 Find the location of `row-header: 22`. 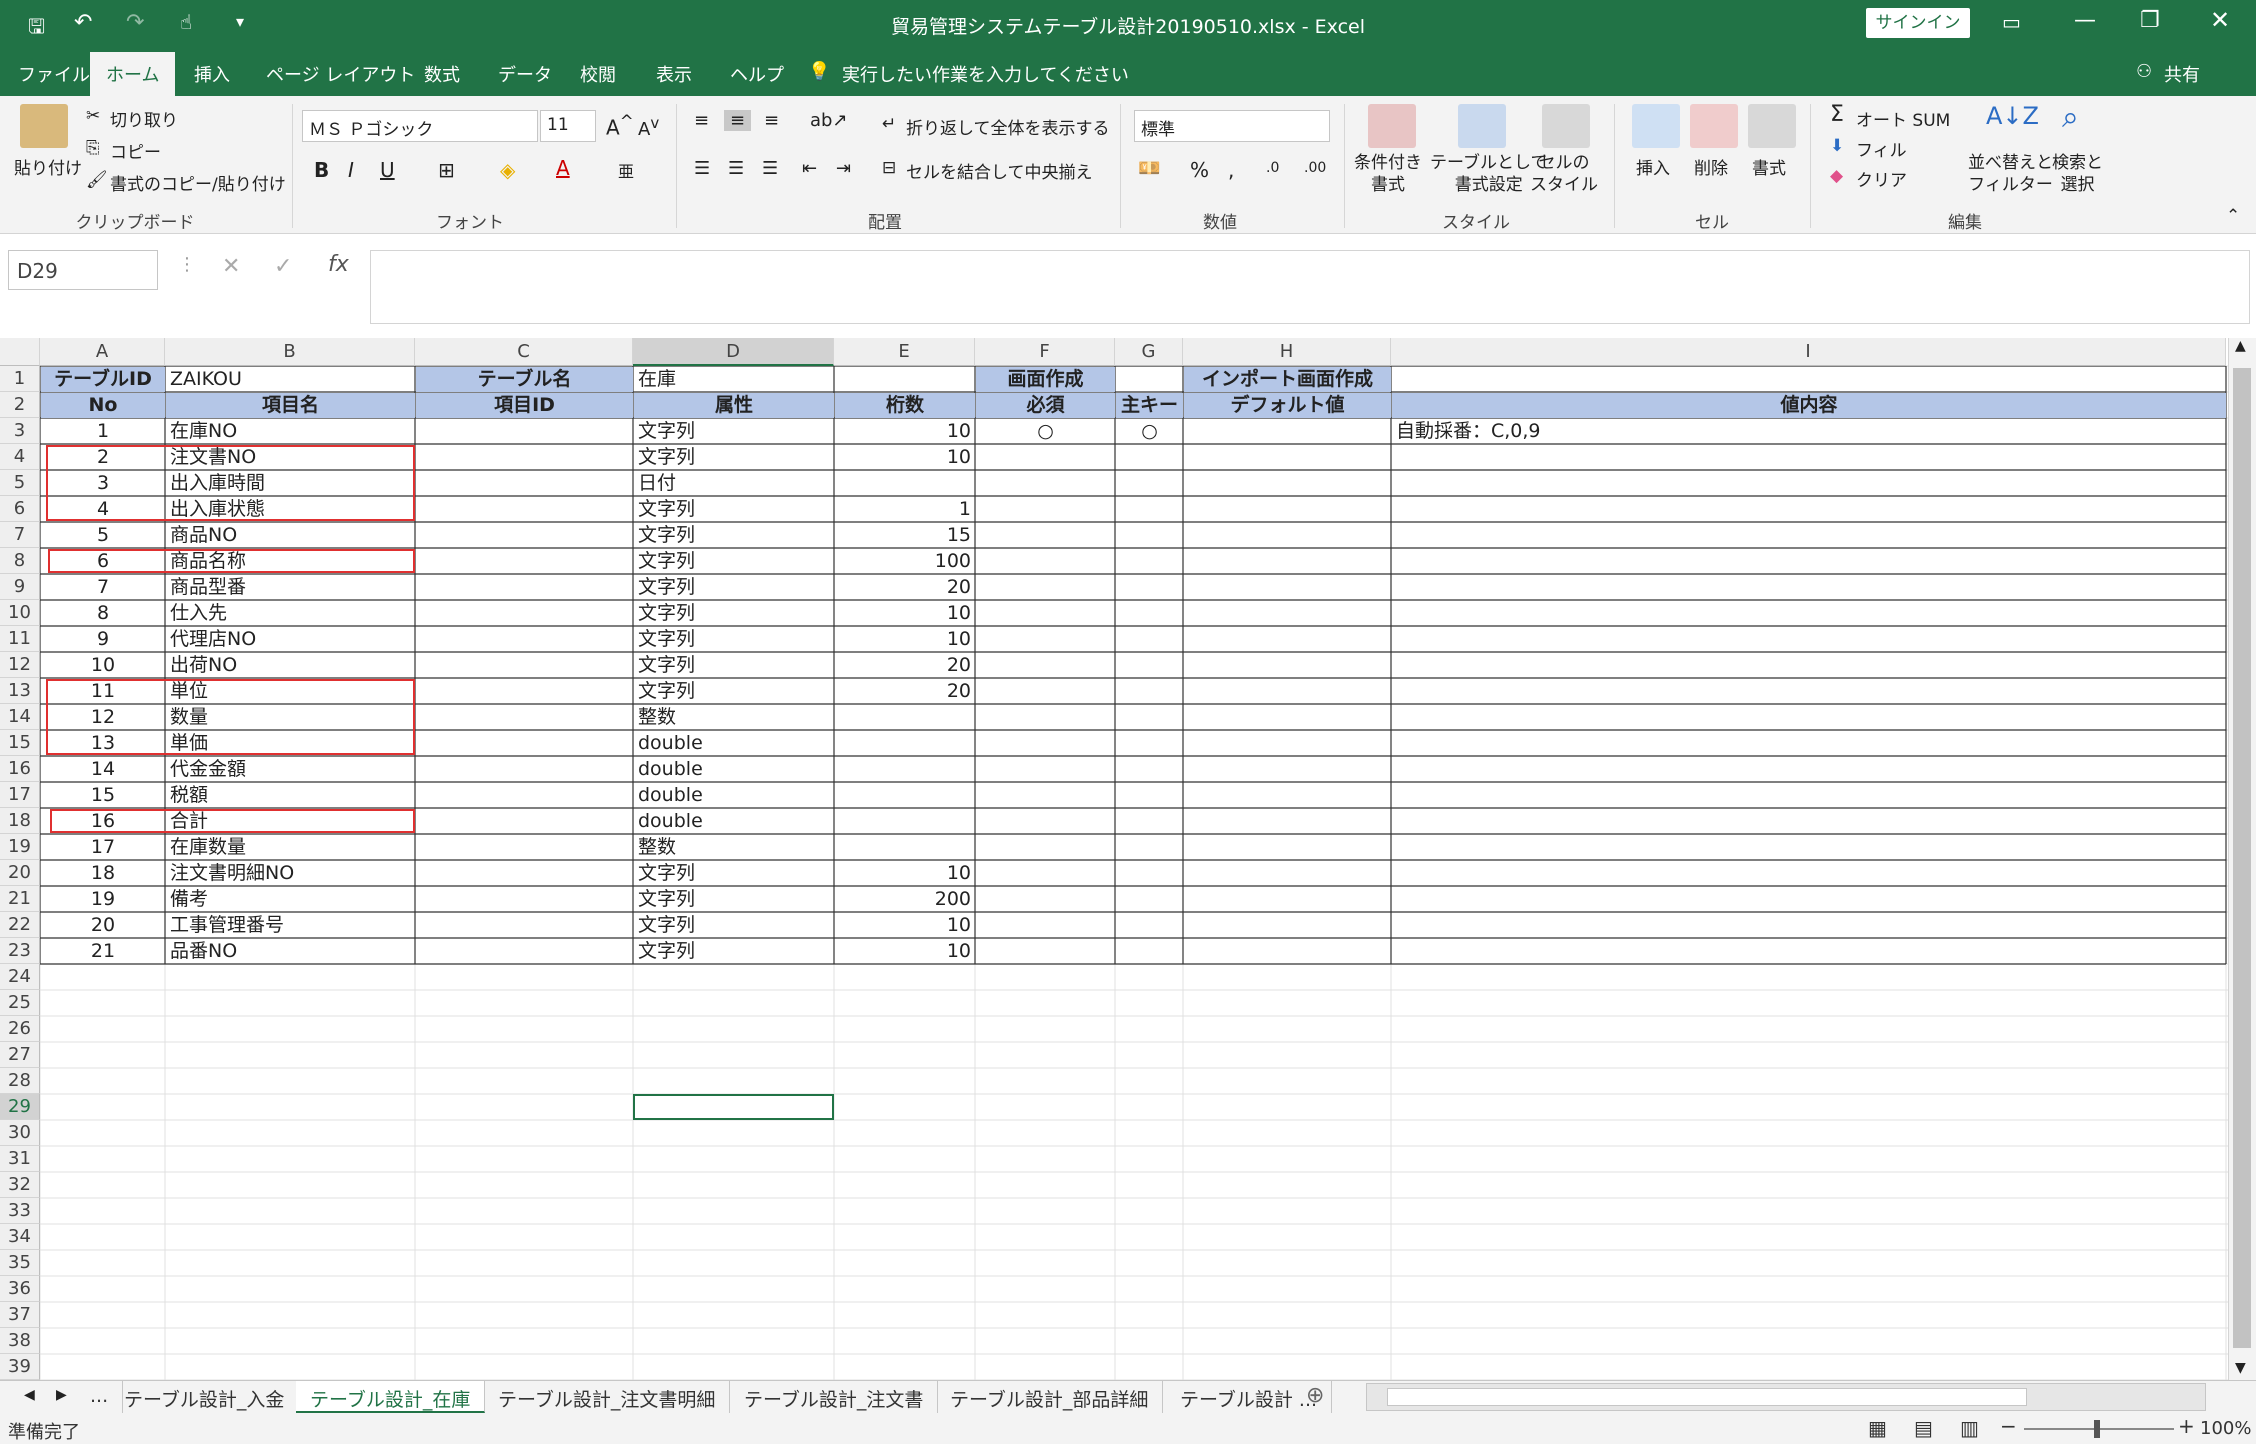

row-header: 22 is located at coordinates (20, 925).